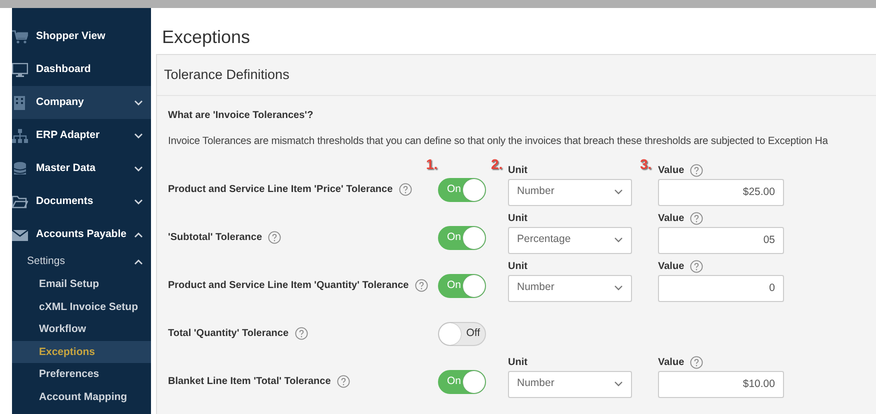 The image size is (876, 414). Describe the element at coordinates (280, 190) in the screenshot. I see `tolerance-label: Product and Service Line Item 'Price' Tolerance` at that location.